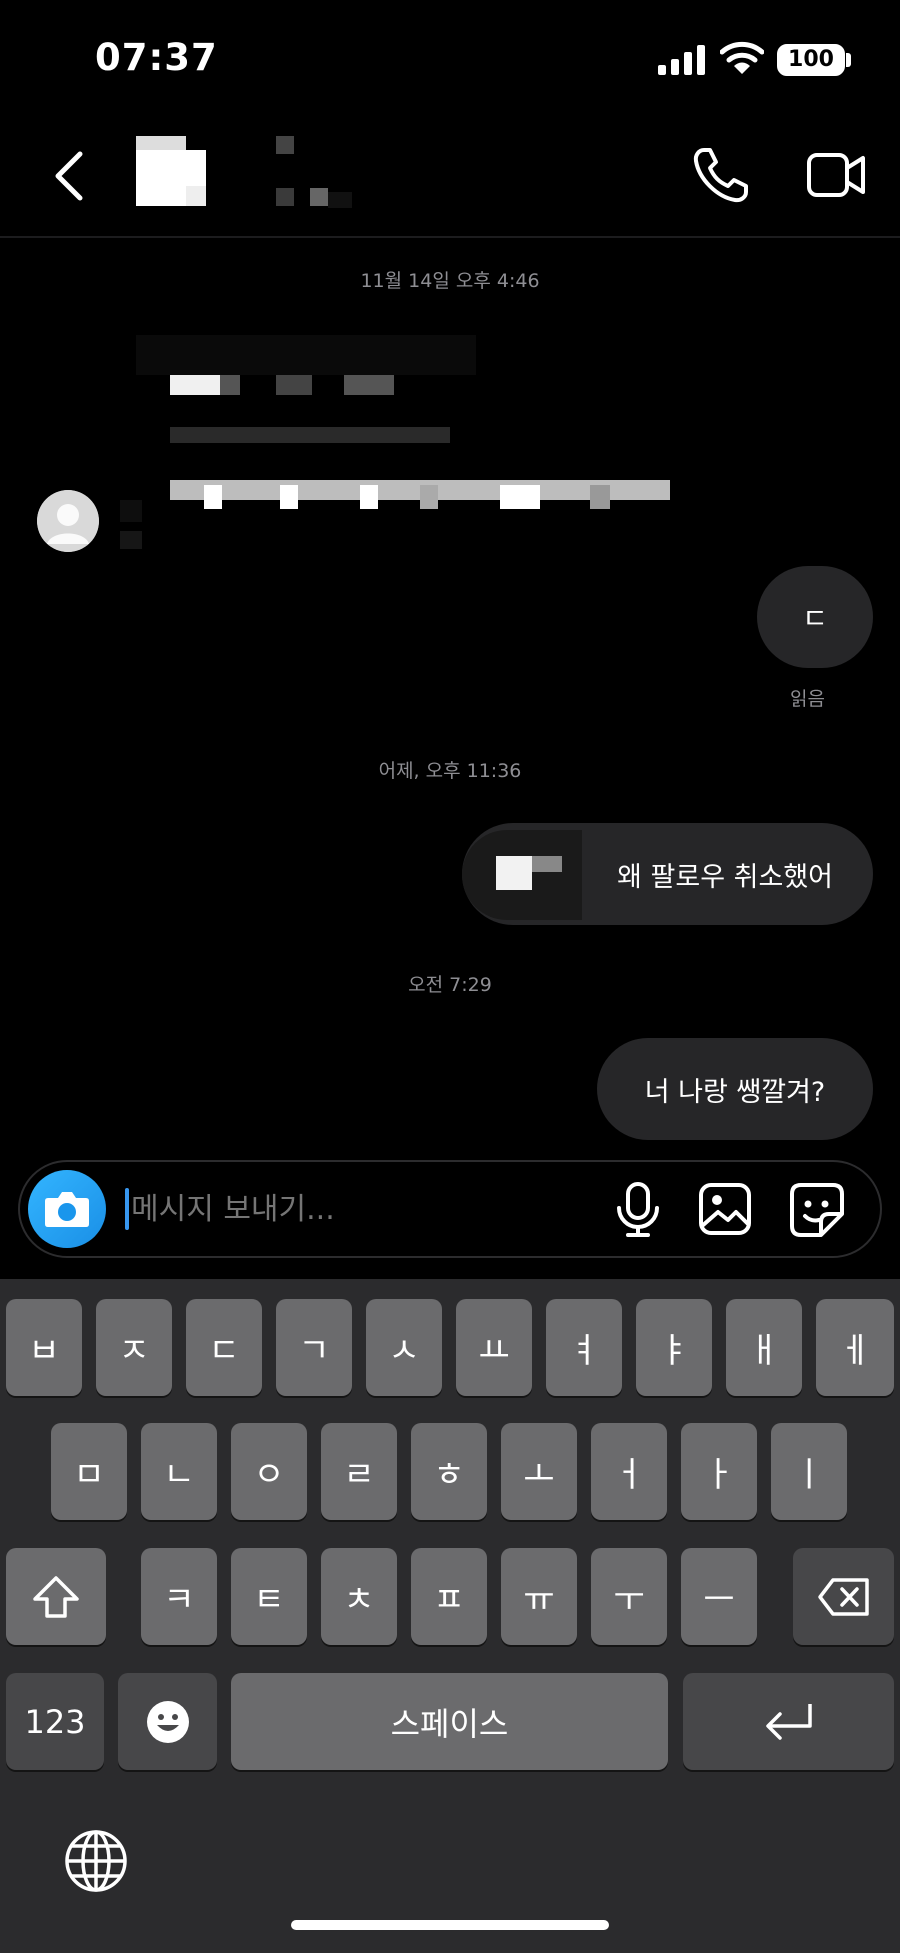 This screenshot has width=900, height=1953. I want to click on key-label: ㄹ, so click(359, 1475).